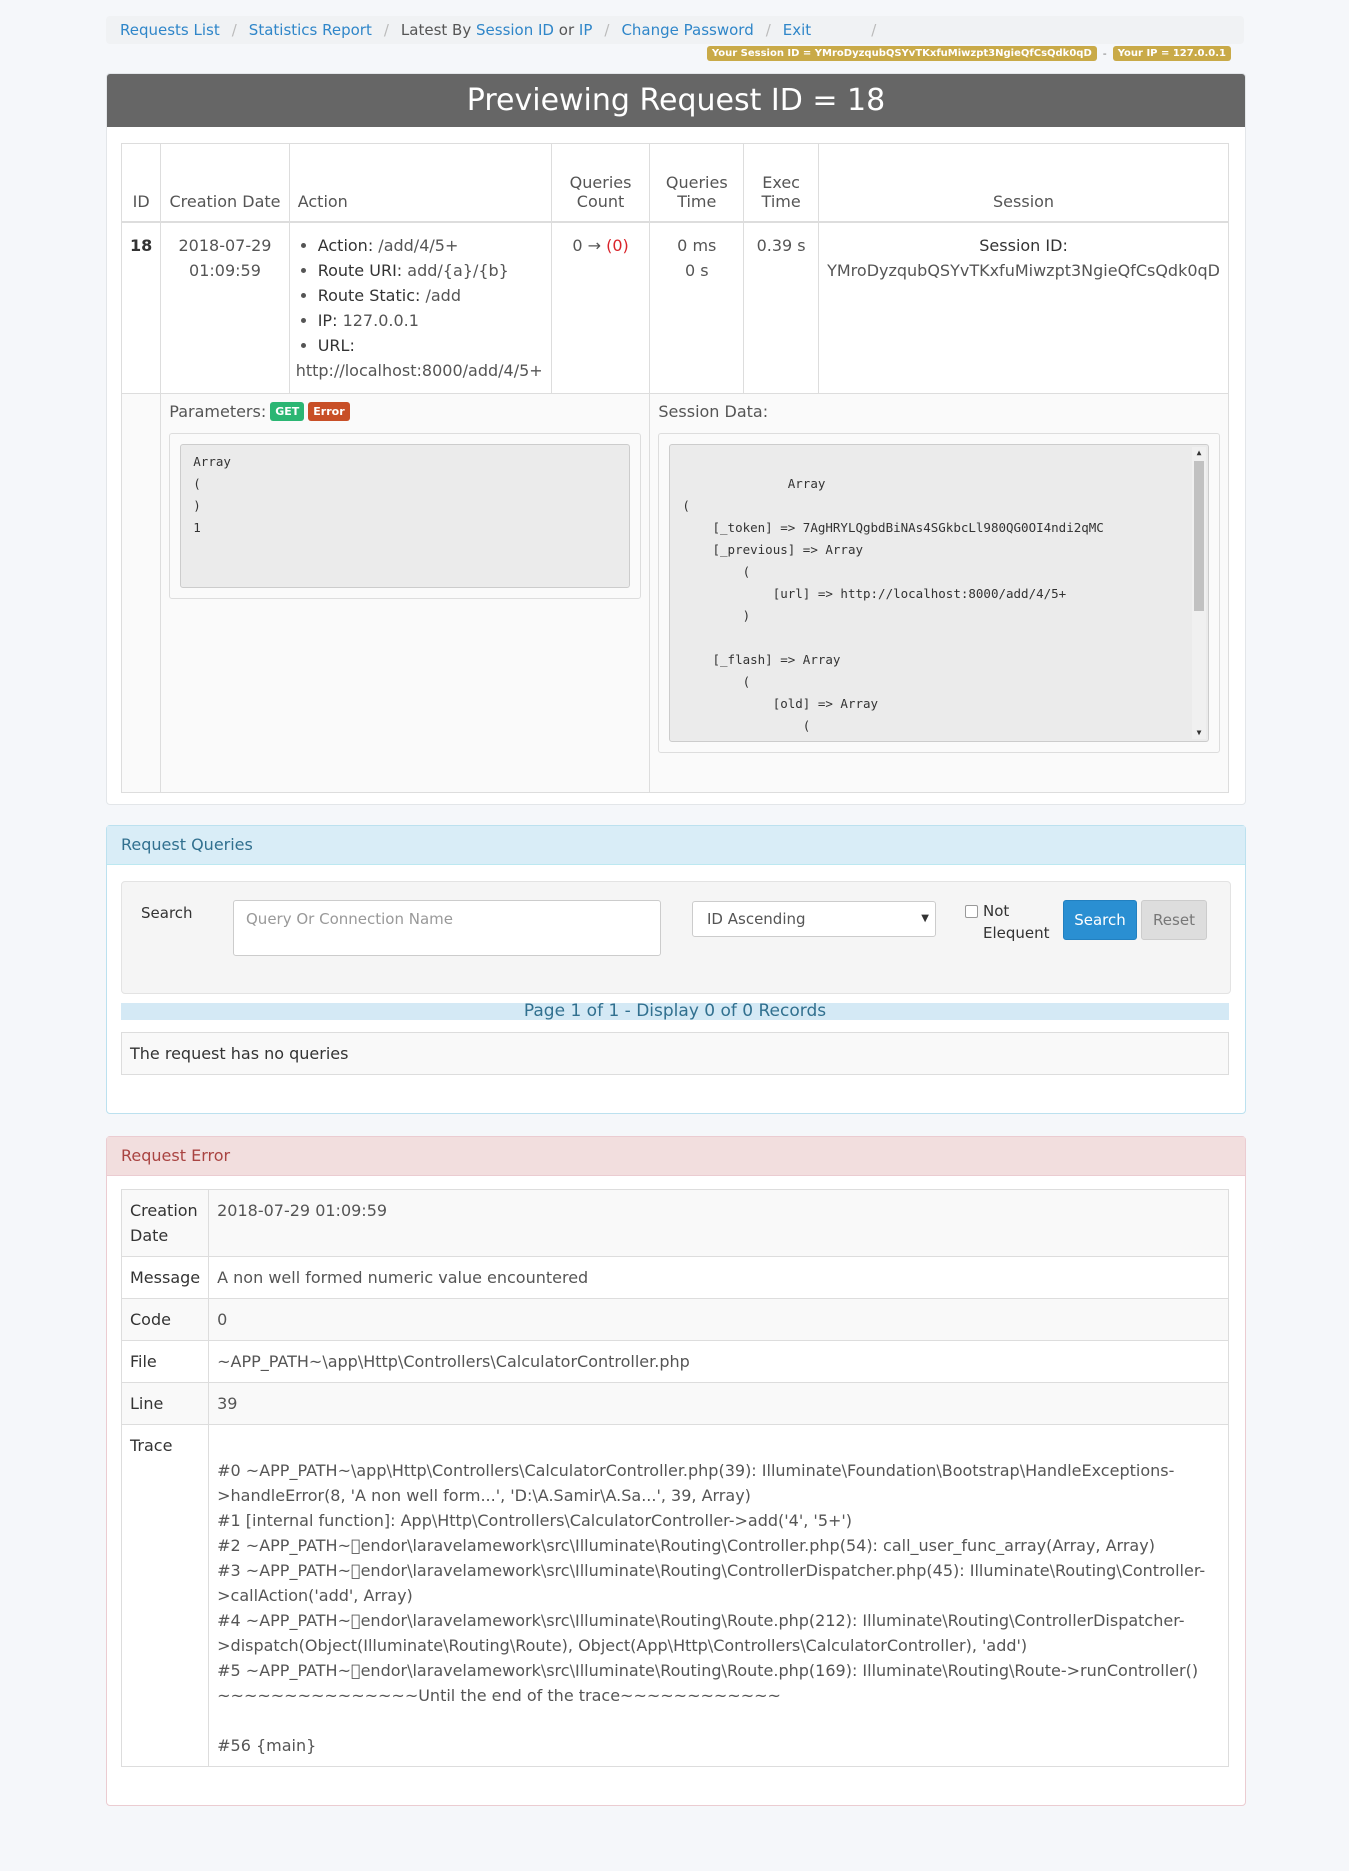 The height and width of the screenshot is (1871, 1349). I want to click on scroll-down-icon: ▼, so click(1199, 733).